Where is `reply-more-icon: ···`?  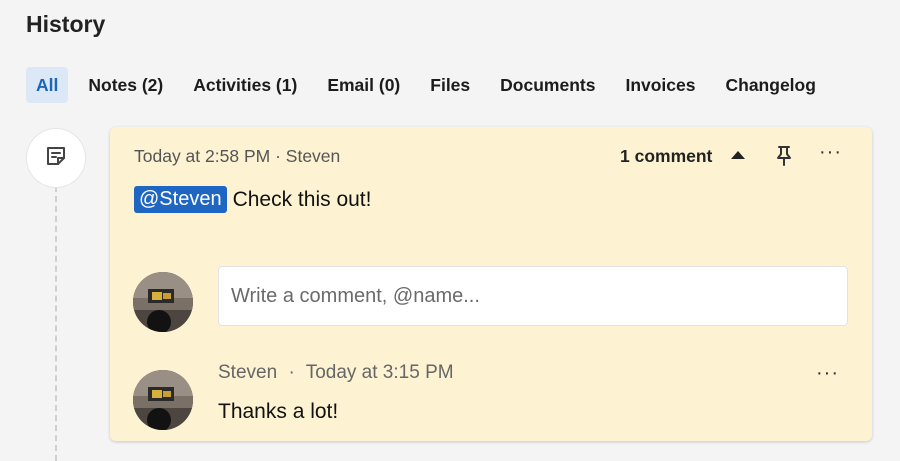
reply-more-icon: ··· is located at coordinates (827, 373).